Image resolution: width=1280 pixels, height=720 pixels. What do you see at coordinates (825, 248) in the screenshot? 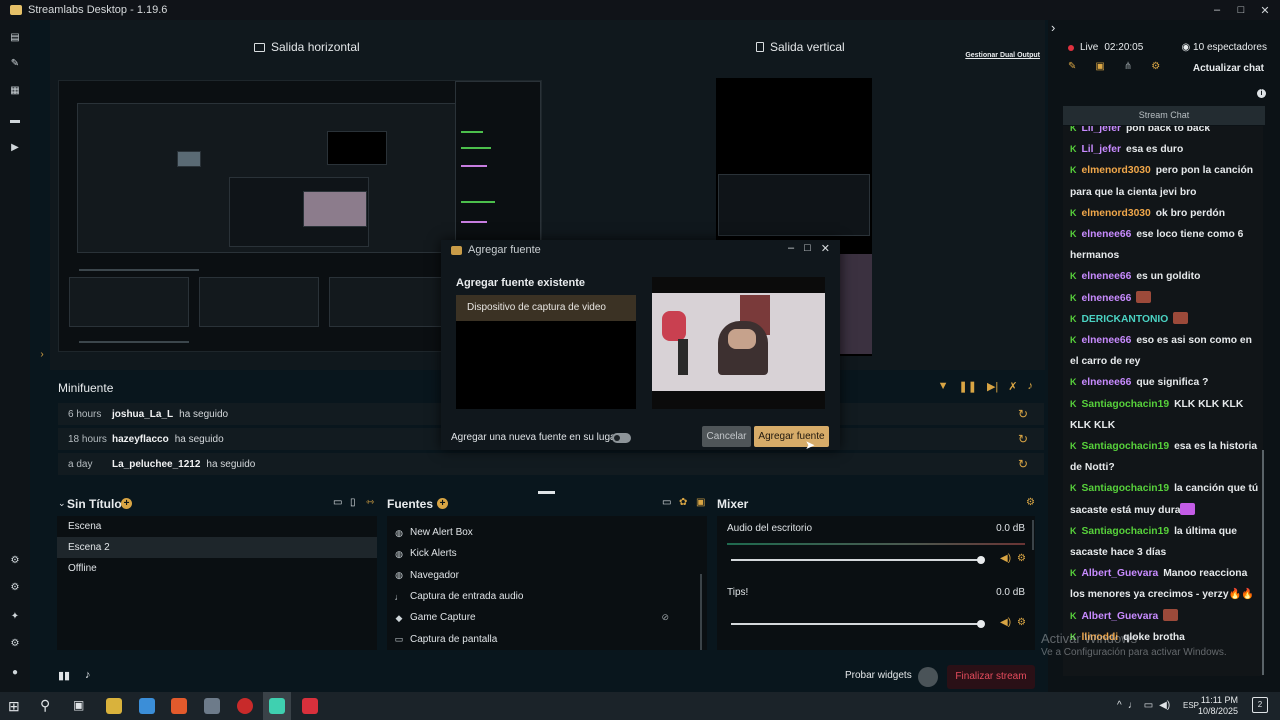
I see `dialog-close-button: ✕` at bounding box center [825, 248].